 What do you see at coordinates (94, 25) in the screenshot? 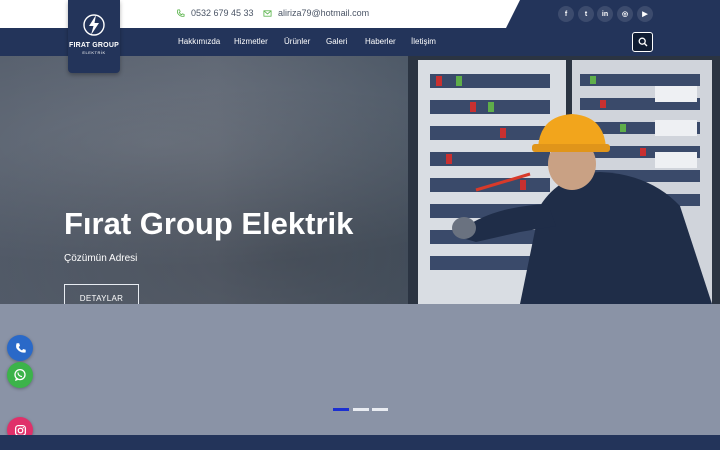
I see `lightning-bolt-icon` at bounding box center [94, 25].